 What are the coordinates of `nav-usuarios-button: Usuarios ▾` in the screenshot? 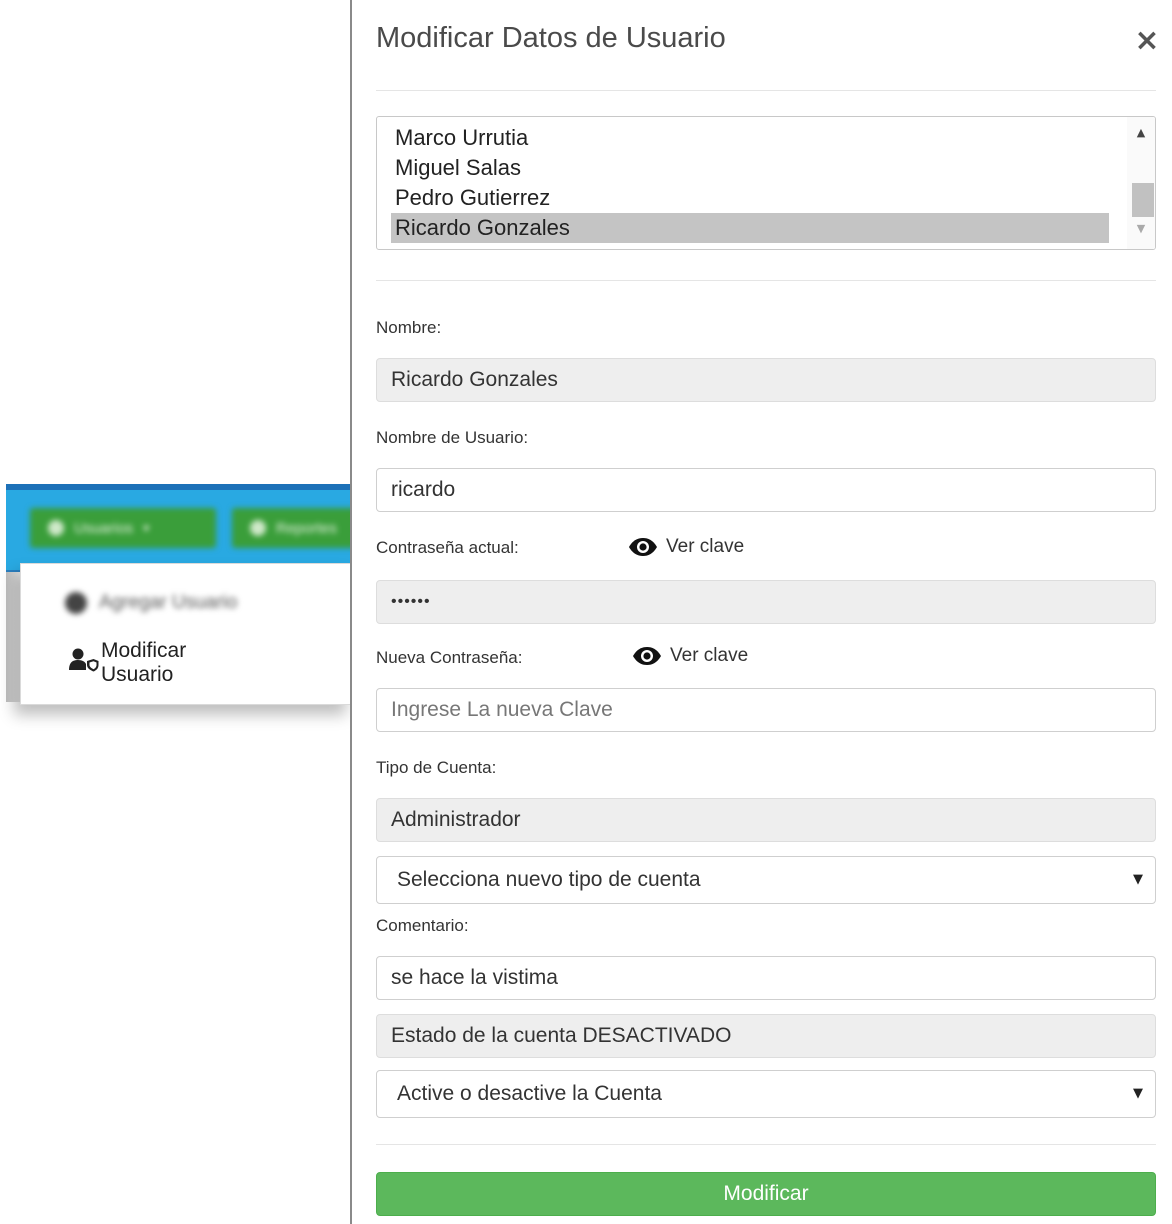 It's located at (123, 528).